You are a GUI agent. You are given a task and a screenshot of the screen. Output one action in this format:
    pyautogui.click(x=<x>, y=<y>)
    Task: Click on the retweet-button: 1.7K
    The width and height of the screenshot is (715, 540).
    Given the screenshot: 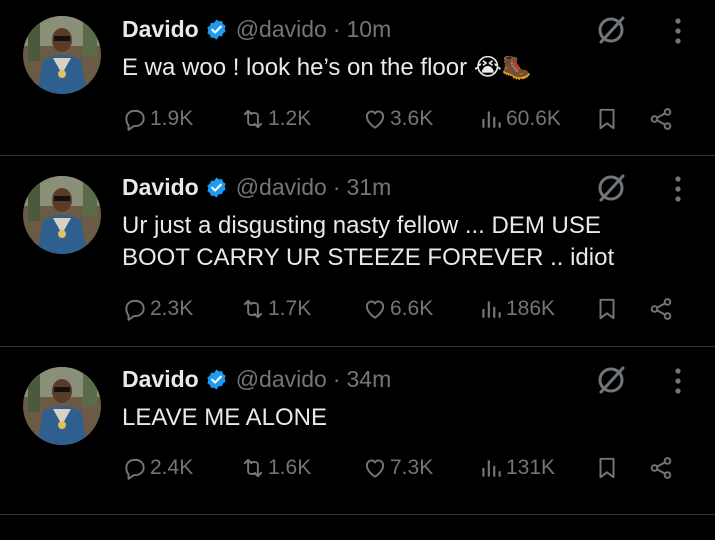 What is the action you would take?
    pyautogui.click(x=275, y=309)
    